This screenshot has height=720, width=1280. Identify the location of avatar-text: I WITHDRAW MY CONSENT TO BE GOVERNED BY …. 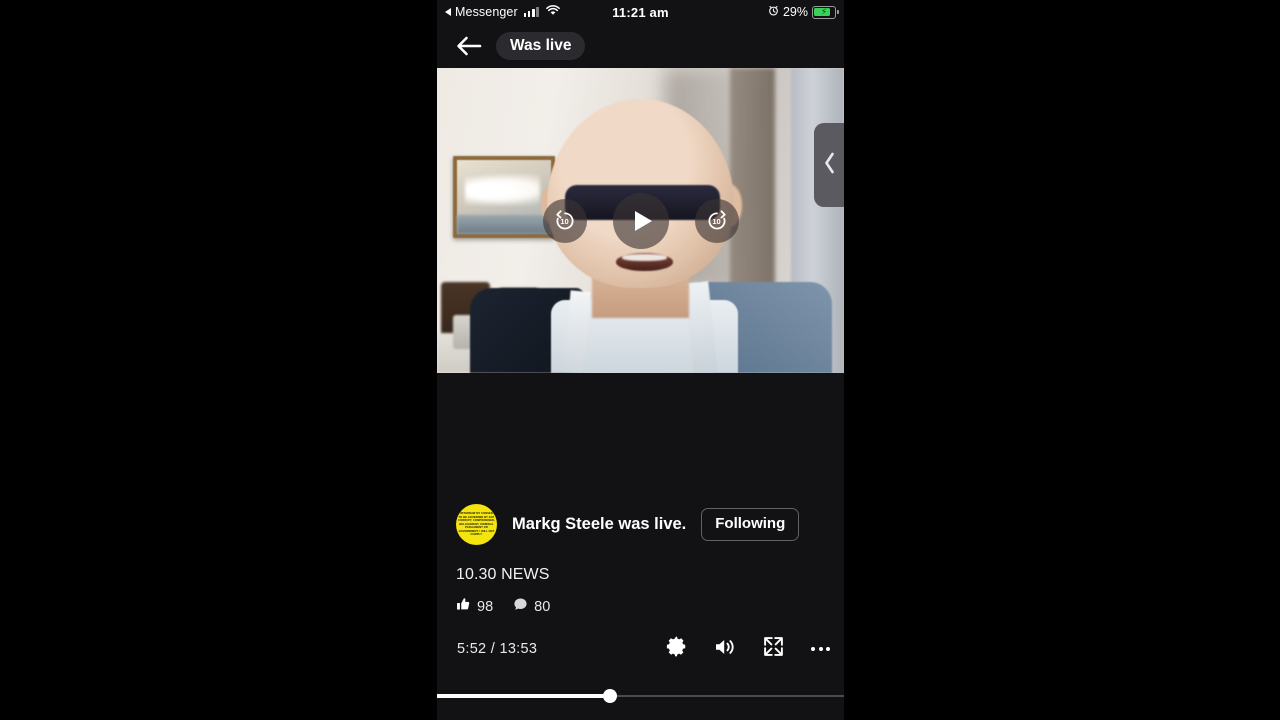
(476, 524).